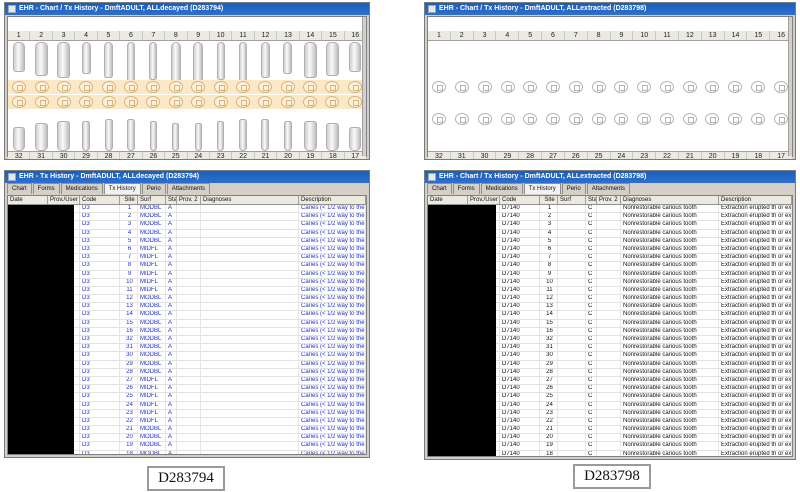  Describe the element at coordinates (755, 200) in the screenshot. I see `column-header-desc: Description` at that location.